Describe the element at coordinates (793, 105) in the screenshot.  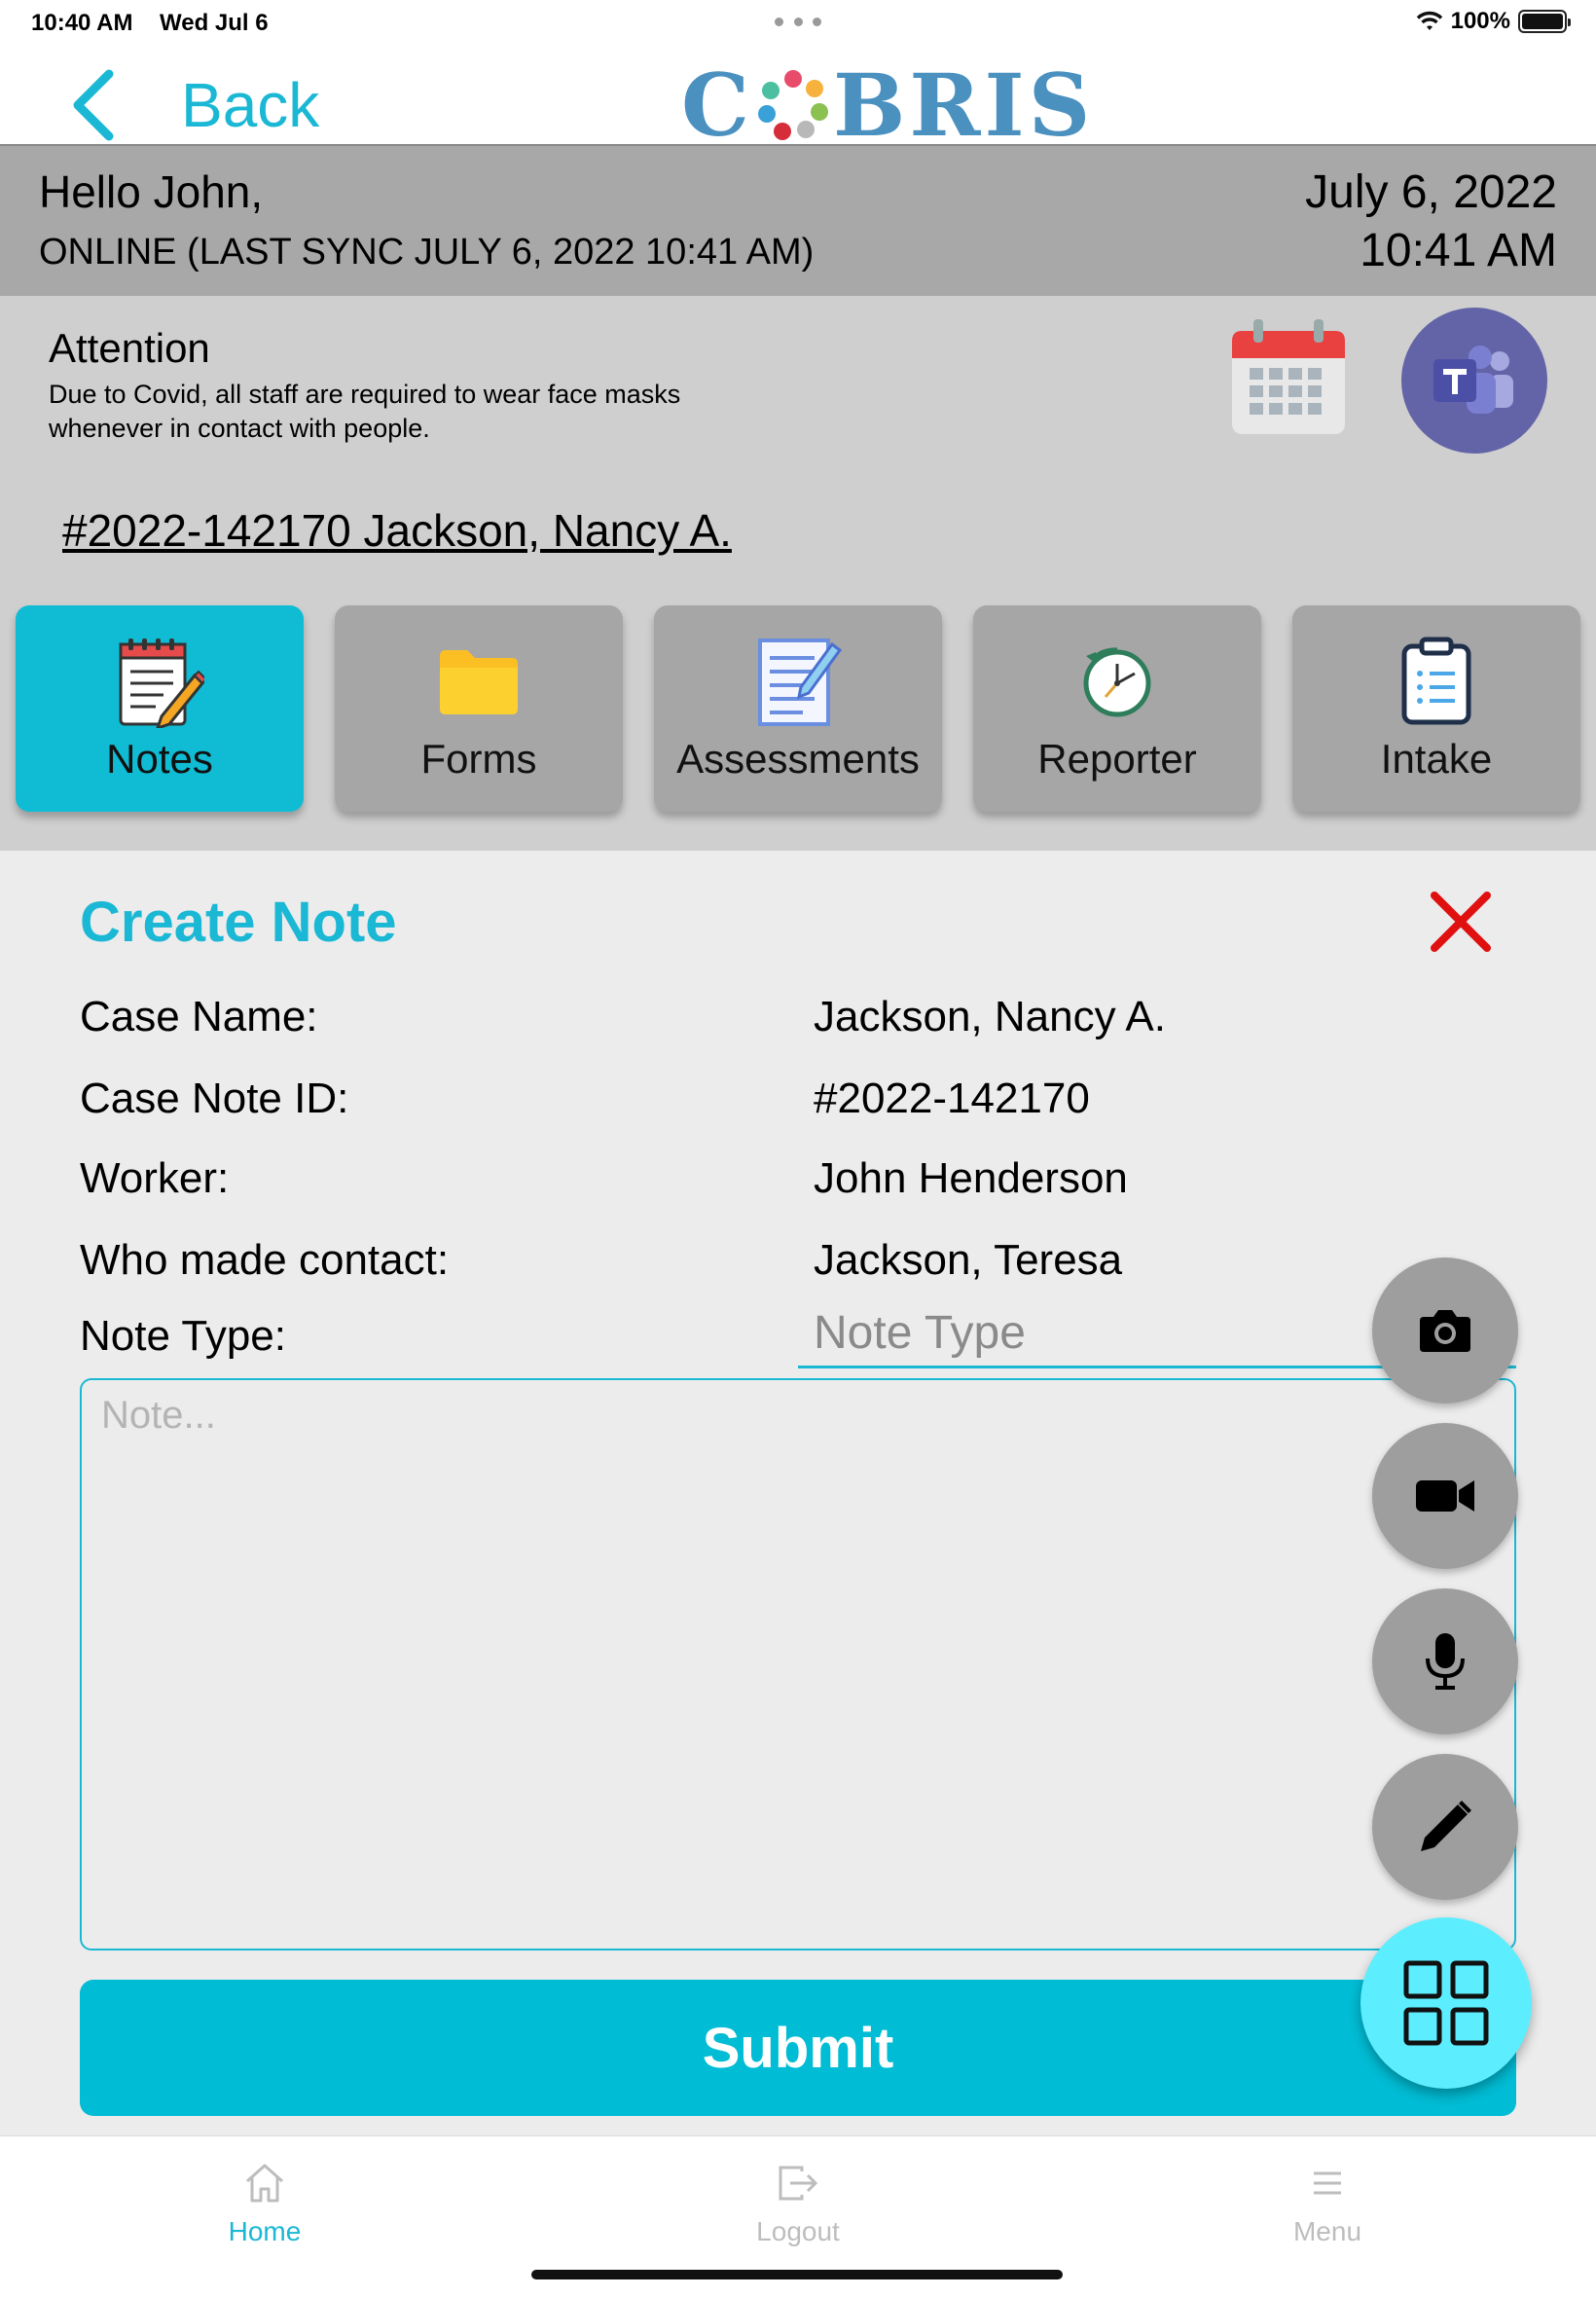
I see `logo-flower-icon` at that location.